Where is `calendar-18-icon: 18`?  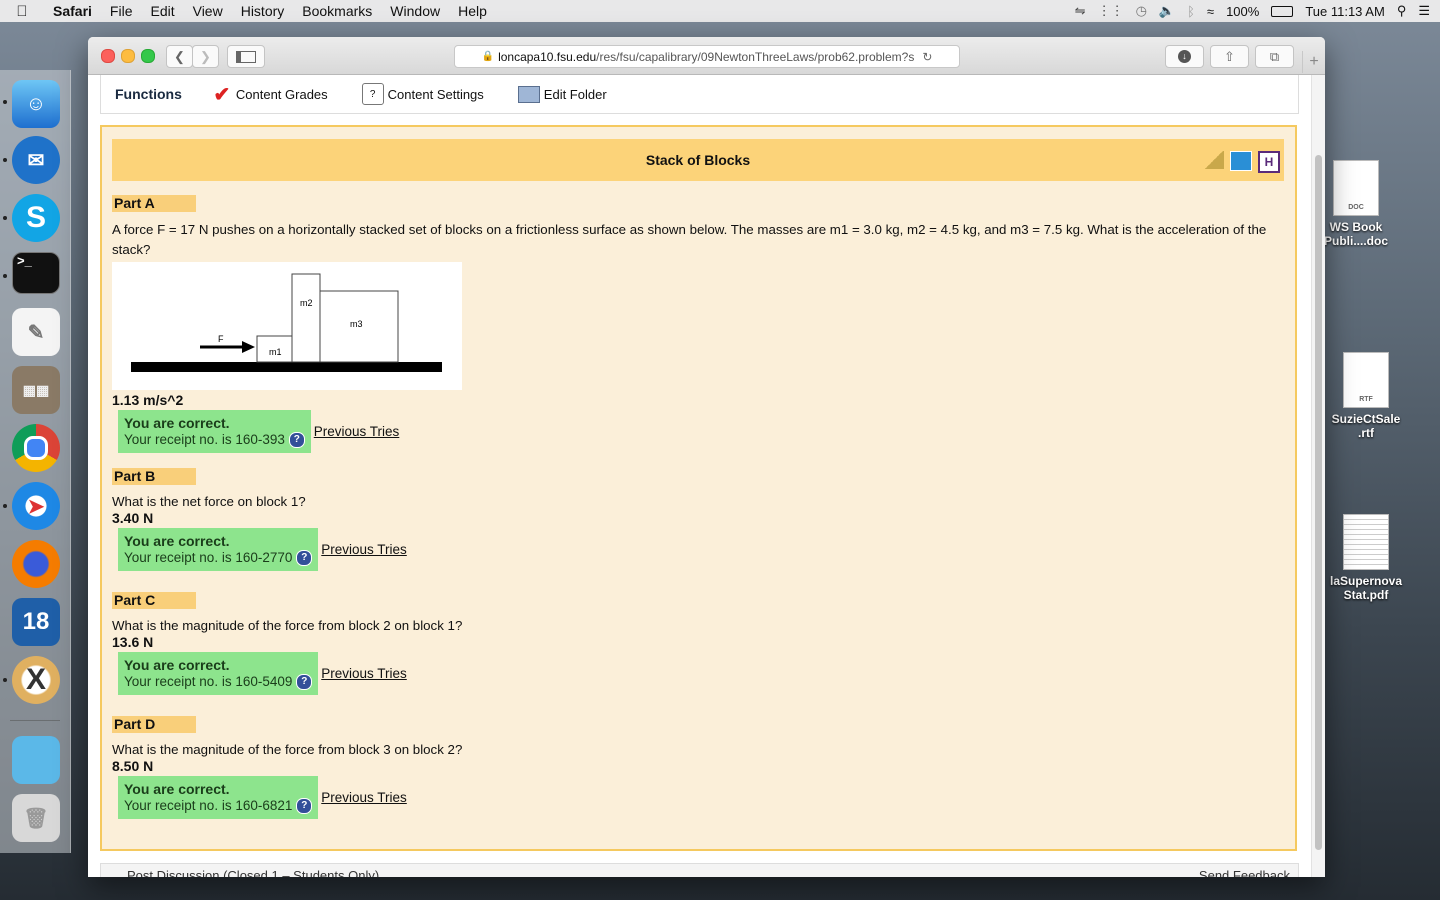 calendar-18-icon: 18 is located at coordinates (36, 622).